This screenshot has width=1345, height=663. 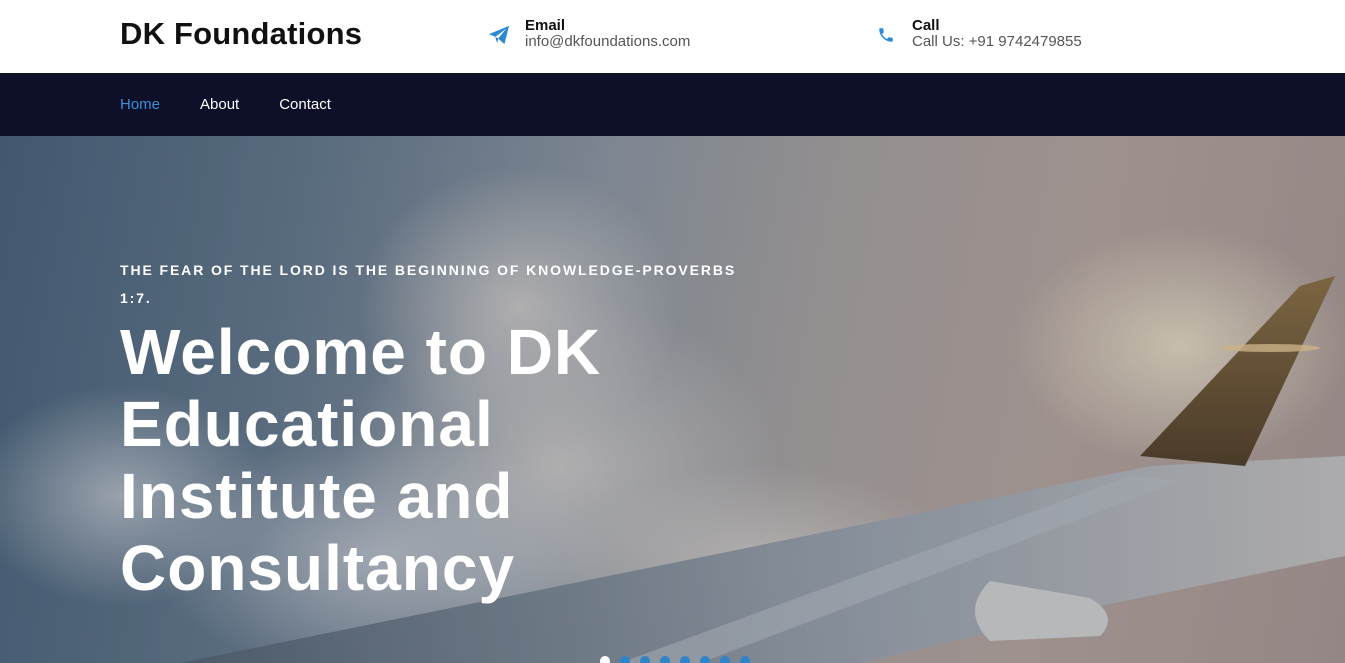 I want to click on phone-icon, so click(x=886, y=35).